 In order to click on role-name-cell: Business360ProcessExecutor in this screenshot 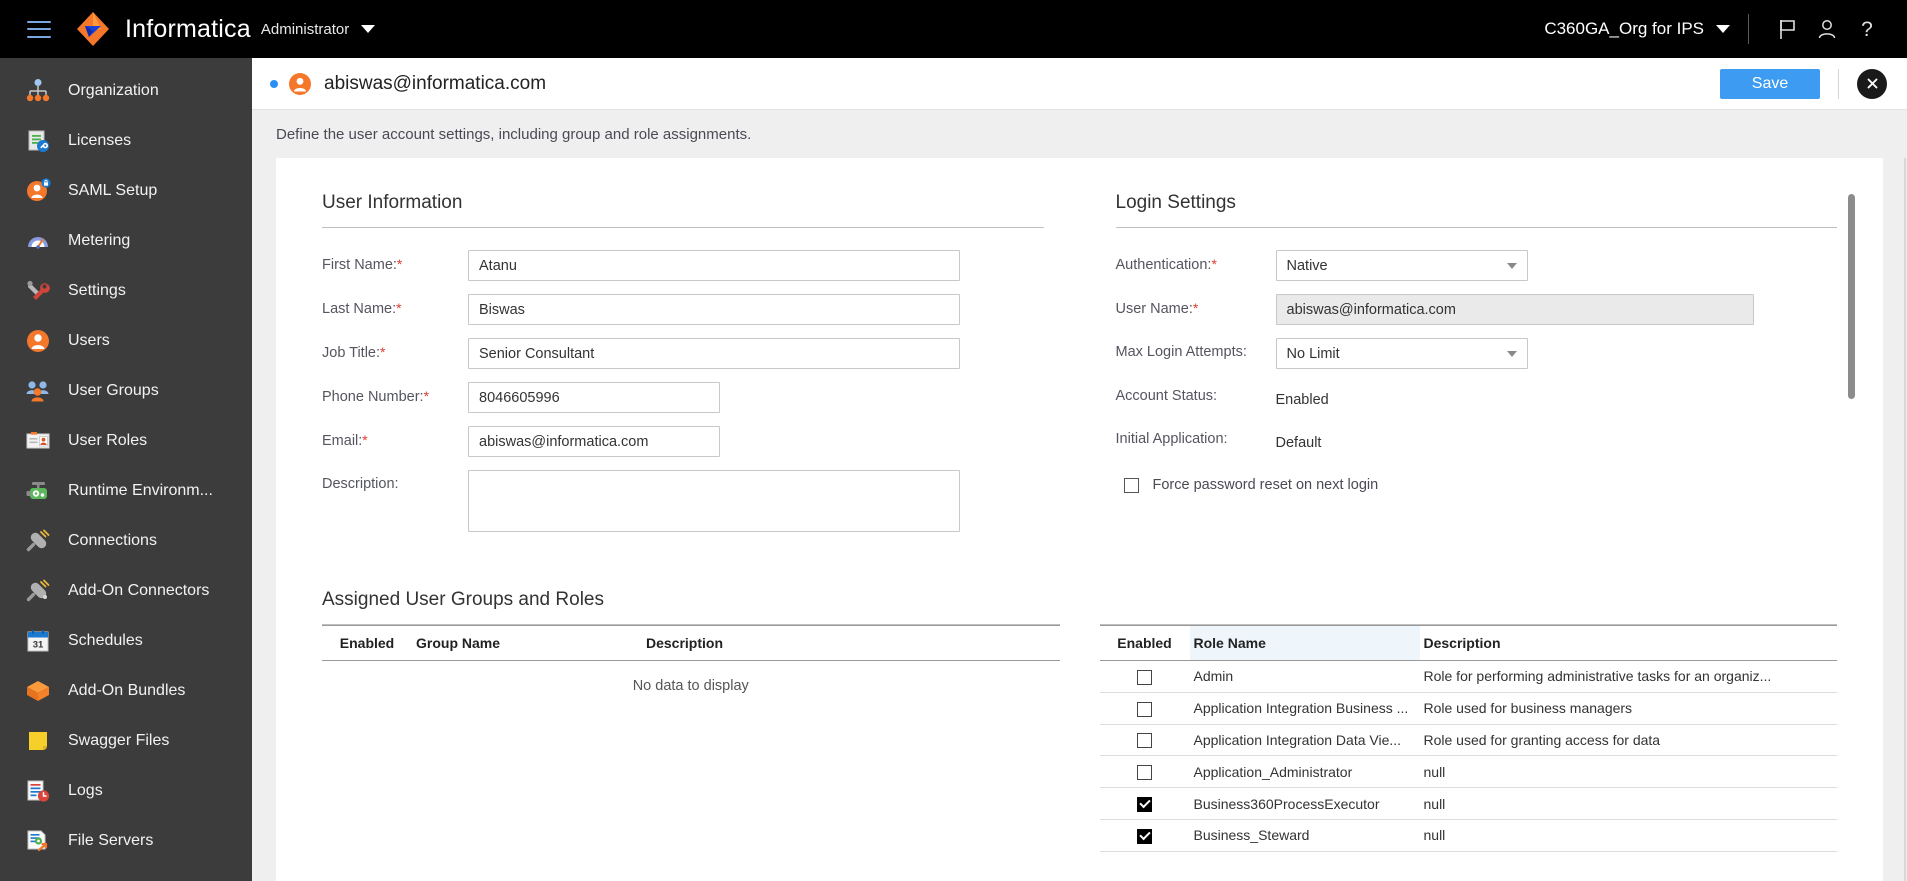, I will do `click(1304, 803)`.